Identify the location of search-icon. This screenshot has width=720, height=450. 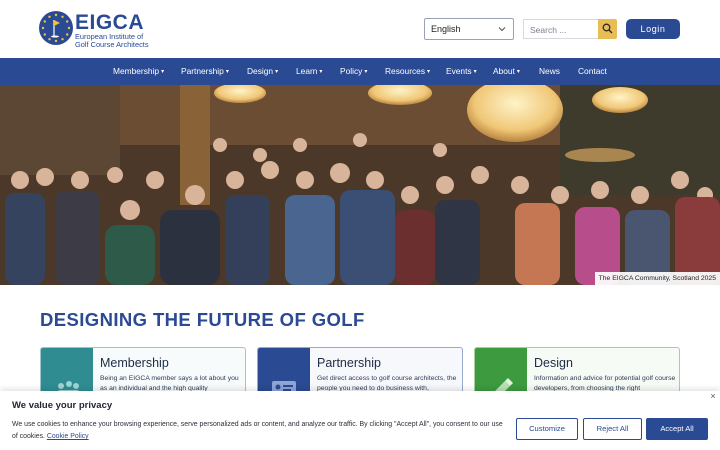
(607, 28).